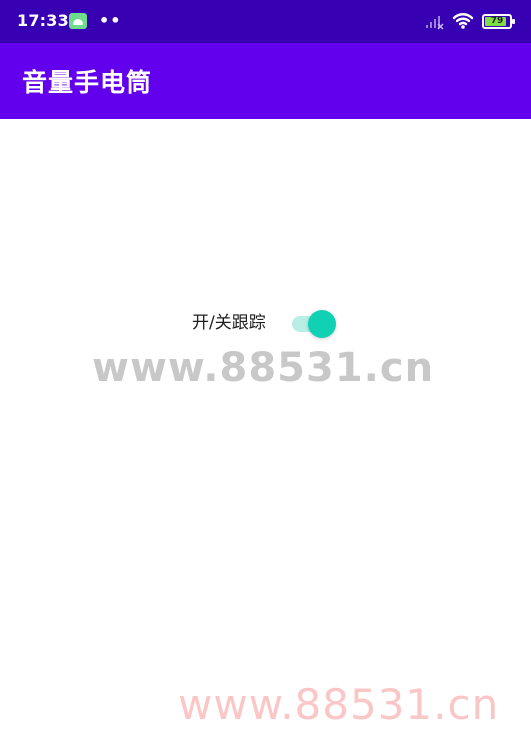  I want to click on tracking-toggle-label: 开/关跟踪, so click(229, 323).